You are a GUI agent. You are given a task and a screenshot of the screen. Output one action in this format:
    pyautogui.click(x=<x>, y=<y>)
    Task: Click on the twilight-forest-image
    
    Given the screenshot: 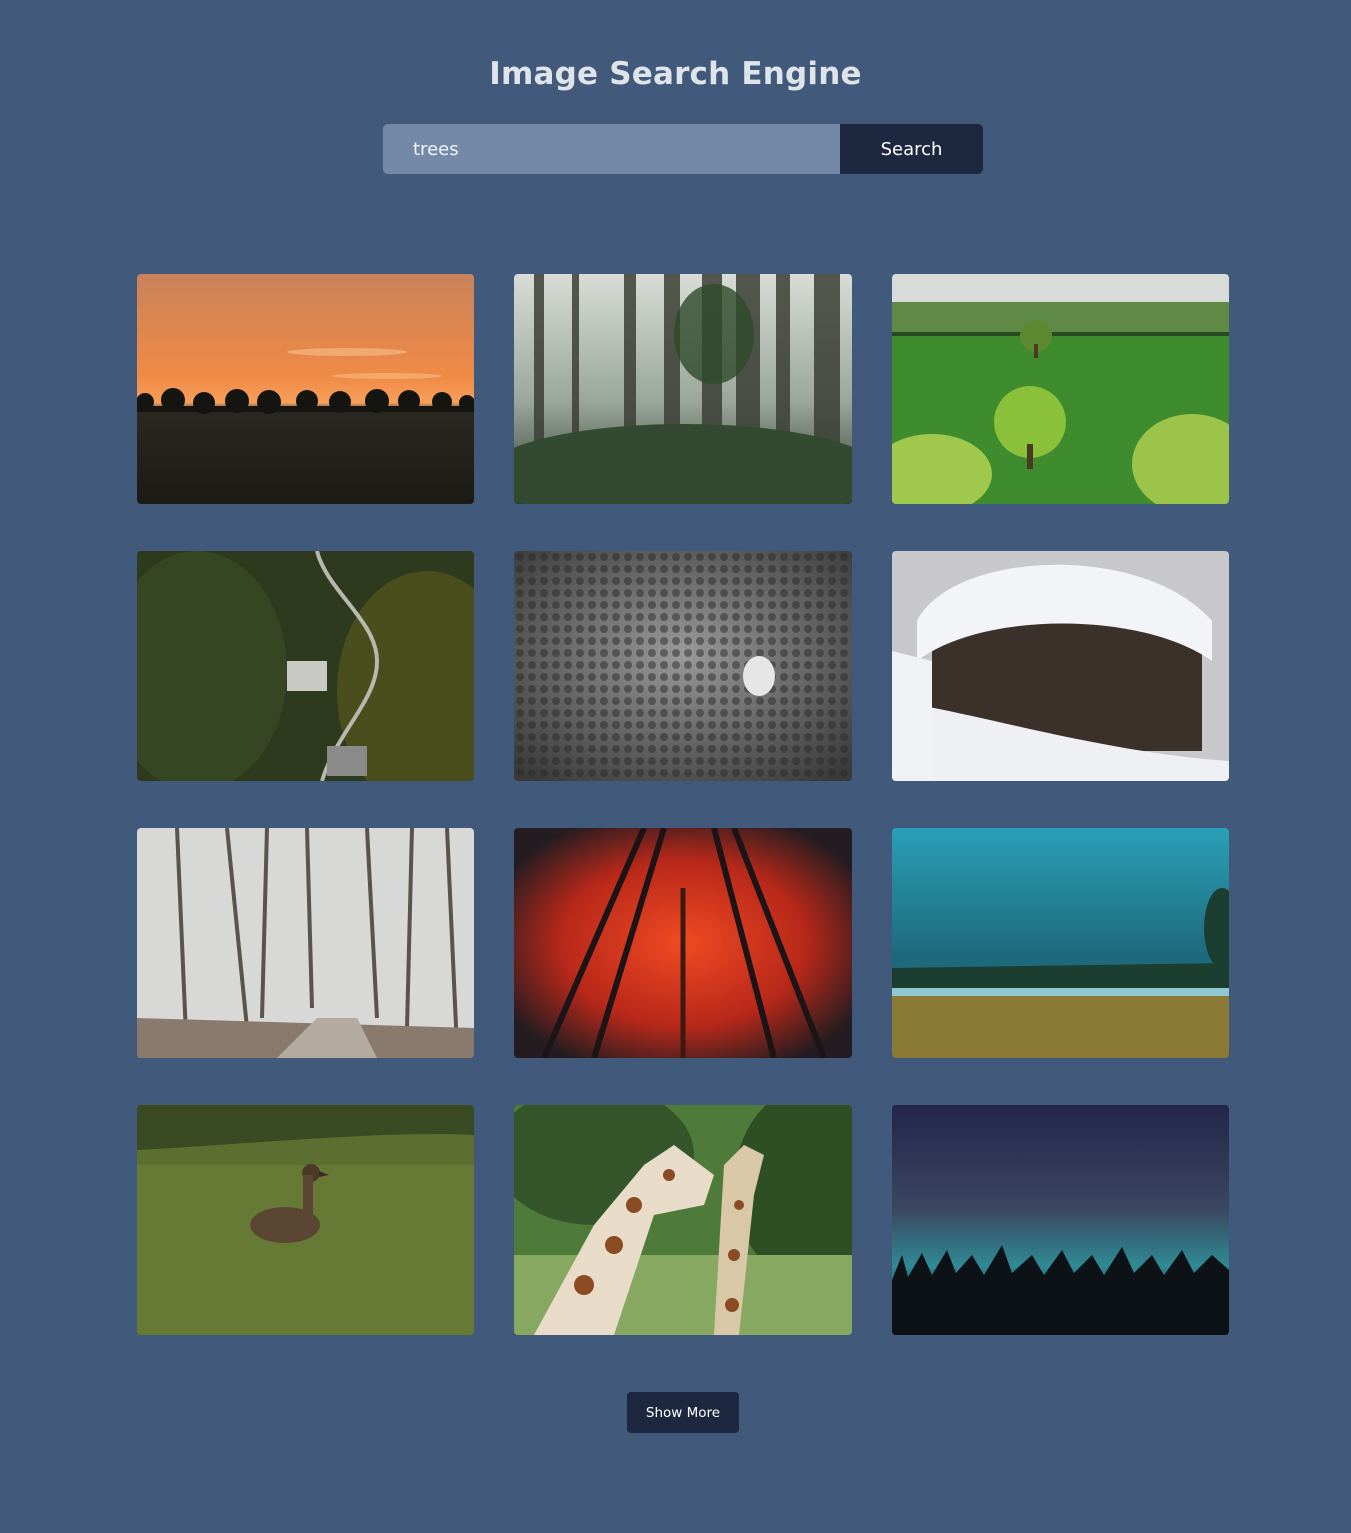 What is the action you would take?
    pyautogui.click(x=1060, y=1220)
    